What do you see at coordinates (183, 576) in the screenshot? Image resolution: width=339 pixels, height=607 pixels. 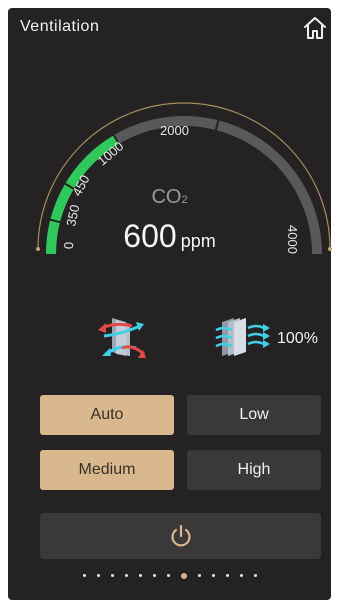 I see `page-dot-current` at bounding box center [183, 576].